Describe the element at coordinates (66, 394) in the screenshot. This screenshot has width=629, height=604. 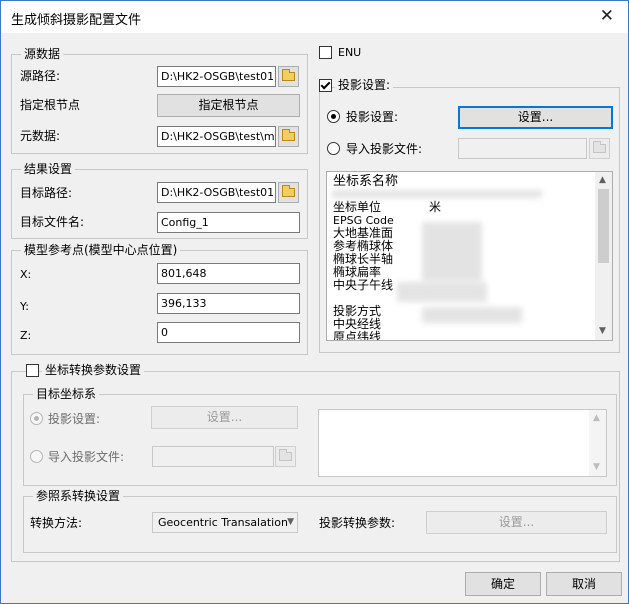
I see `target-crs-legend: 目标坐标系` at that location.